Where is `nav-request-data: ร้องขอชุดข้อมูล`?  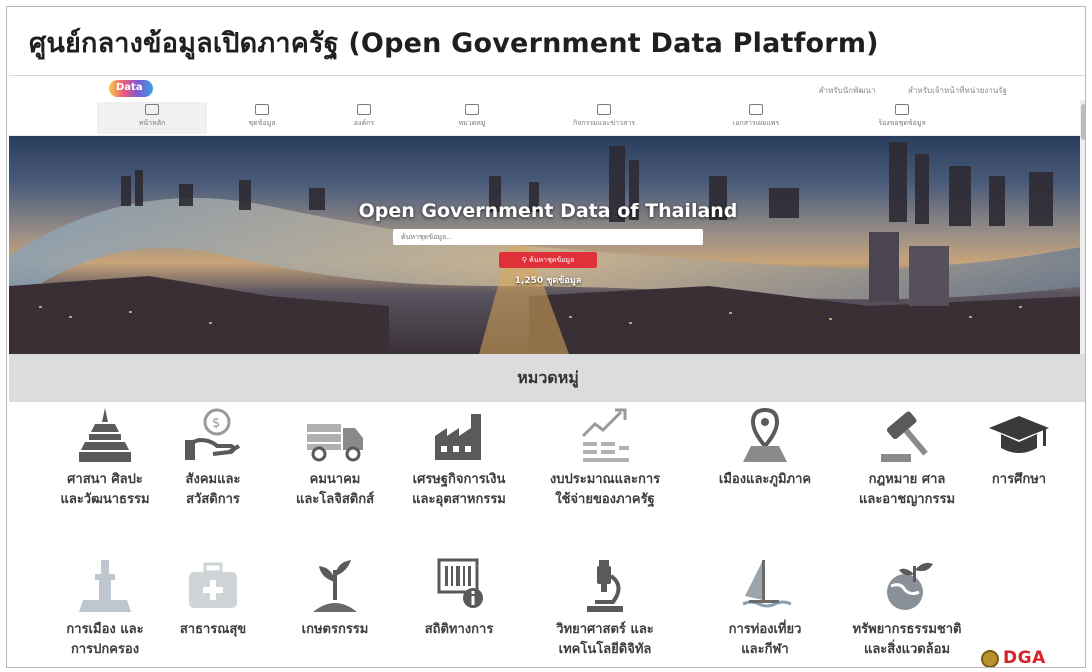 nav-request-data: ร้องขอชุดข้อมูล is located at coordinates (902, 118).